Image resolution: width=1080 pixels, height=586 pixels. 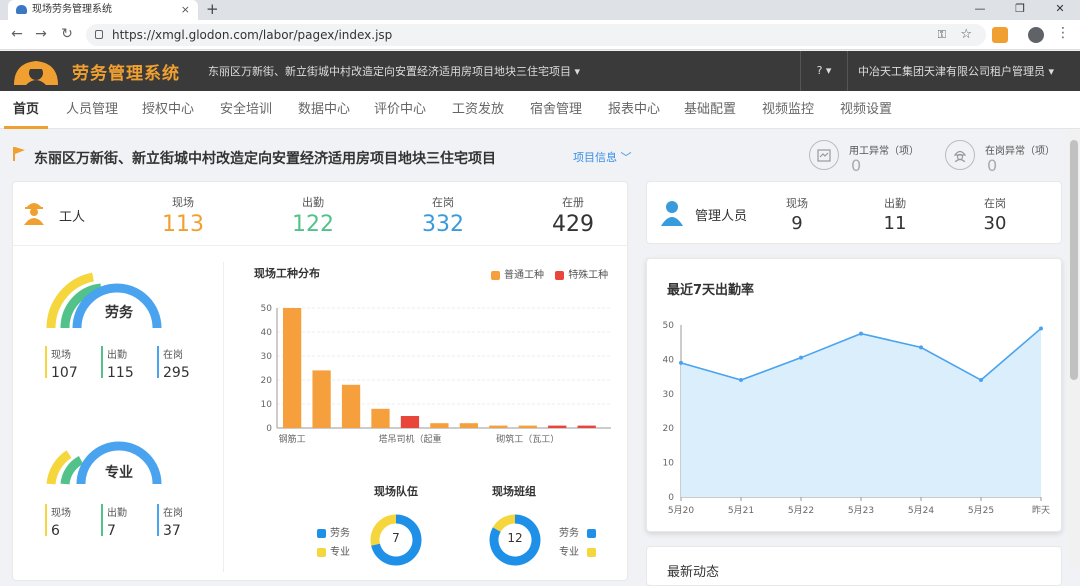 What do you see at coordinates (172, 531) in the screenshot?
I see `mini-value: 37` at bounding box center [172, 531].